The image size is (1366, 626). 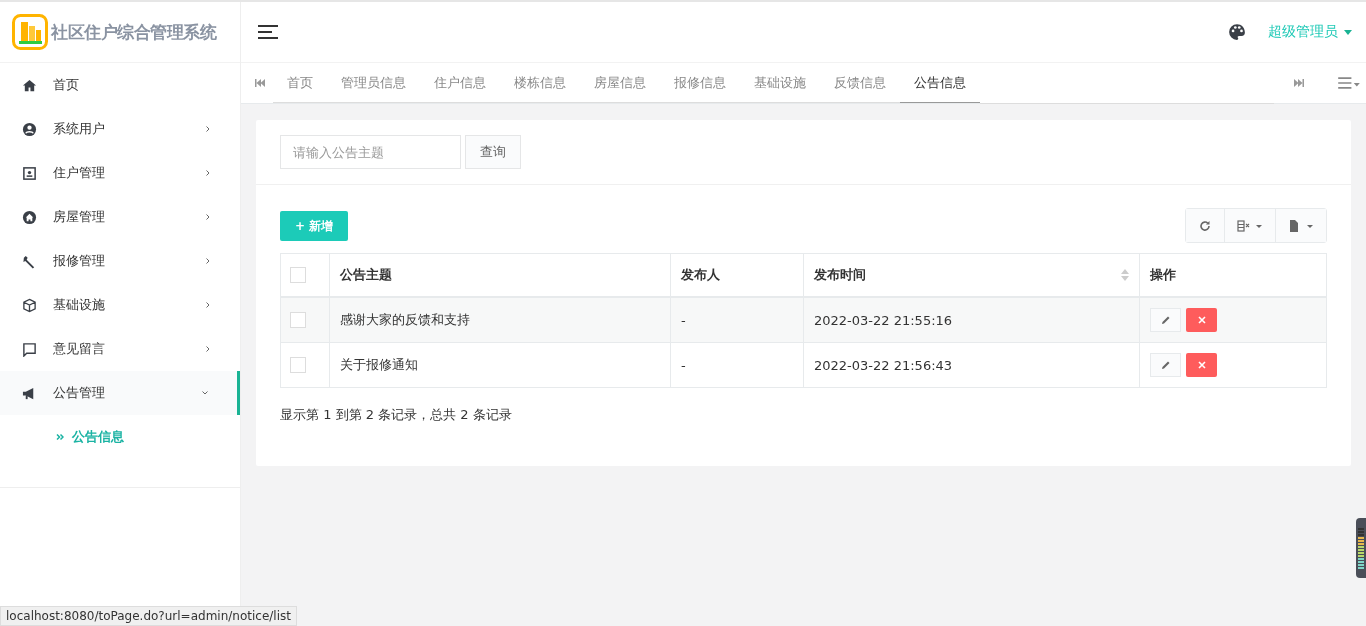 I want to click on user-circle-icon, so click(x=29, y=129).